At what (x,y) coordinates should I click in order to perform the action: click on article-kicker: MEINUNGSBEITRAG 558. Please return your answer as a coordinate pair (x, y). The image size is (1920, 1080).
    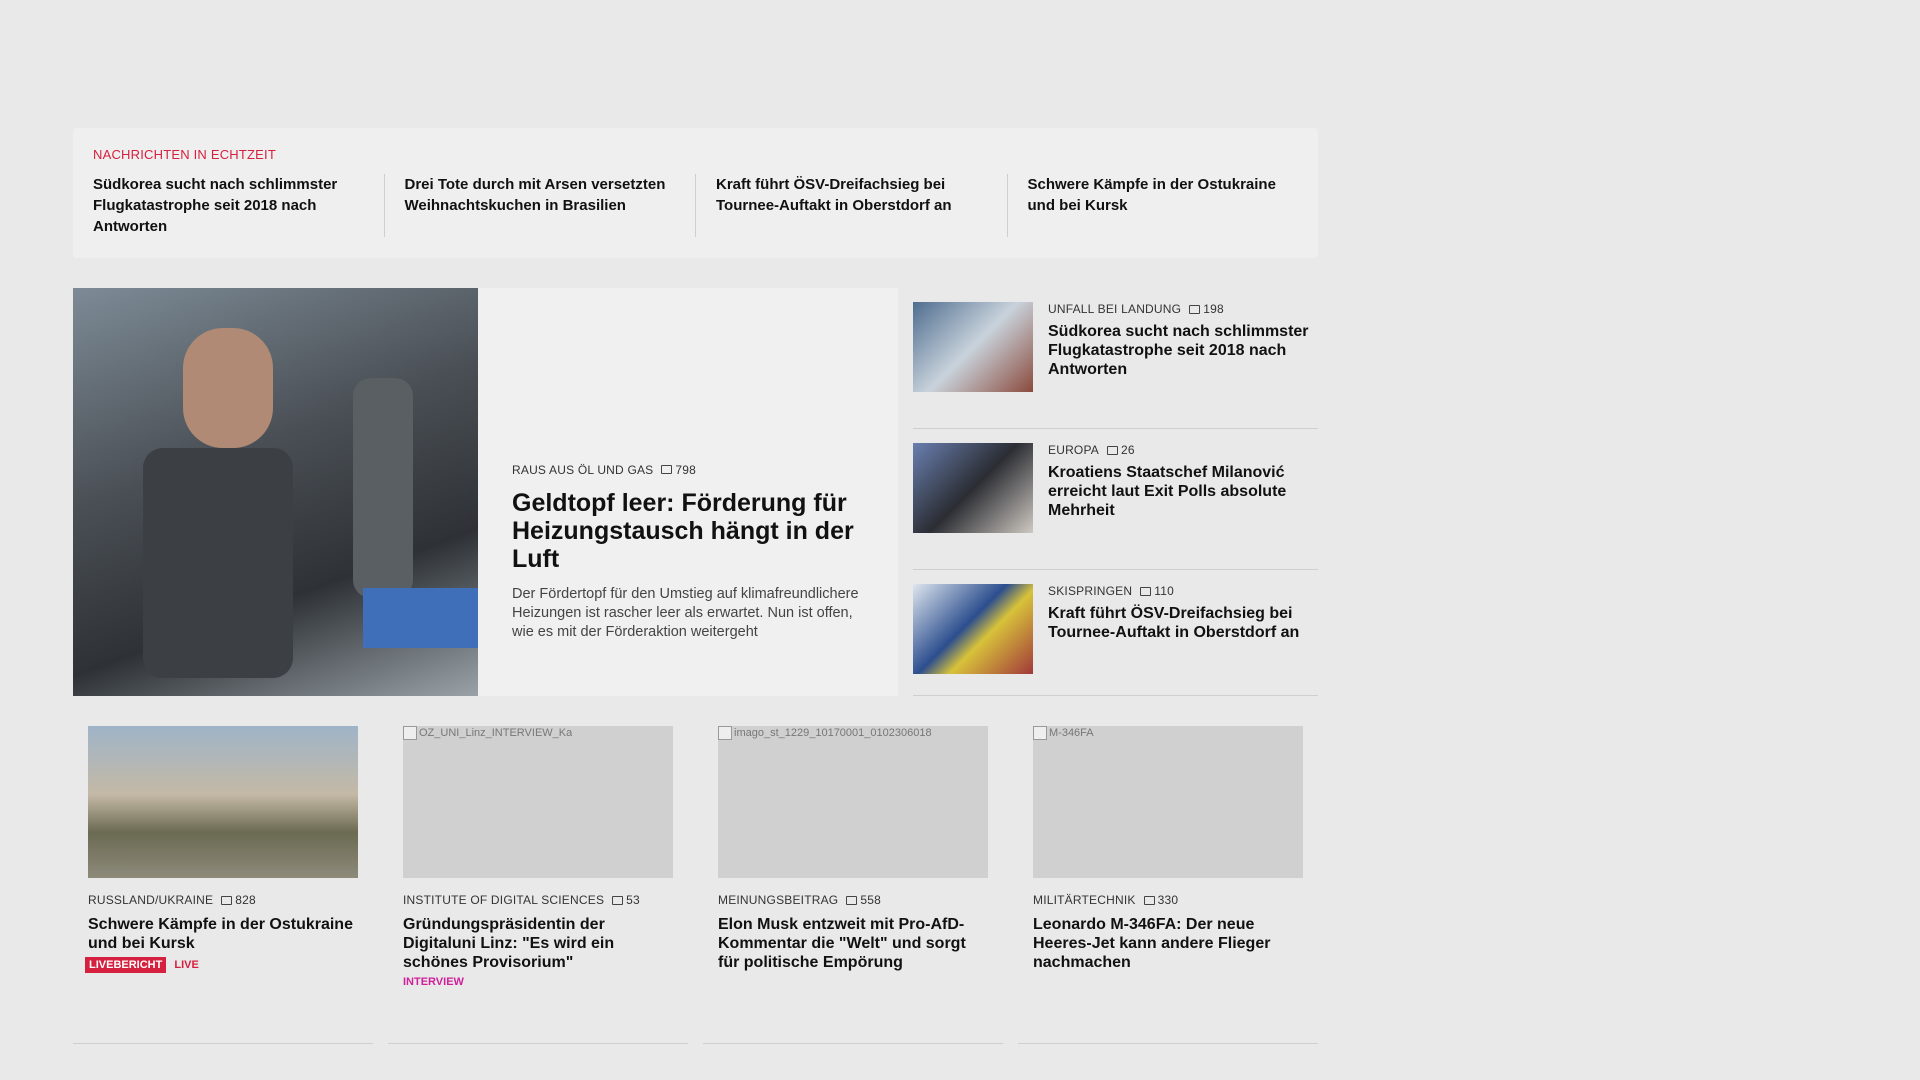
    Looking at the image, I should click on (853, 900).